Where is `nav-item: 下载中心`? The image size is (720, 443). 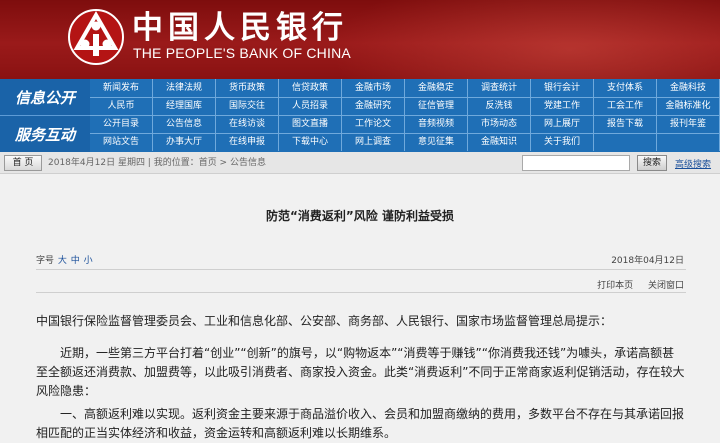
nav-item: 下载中心 is located at coordinates (310, 142).